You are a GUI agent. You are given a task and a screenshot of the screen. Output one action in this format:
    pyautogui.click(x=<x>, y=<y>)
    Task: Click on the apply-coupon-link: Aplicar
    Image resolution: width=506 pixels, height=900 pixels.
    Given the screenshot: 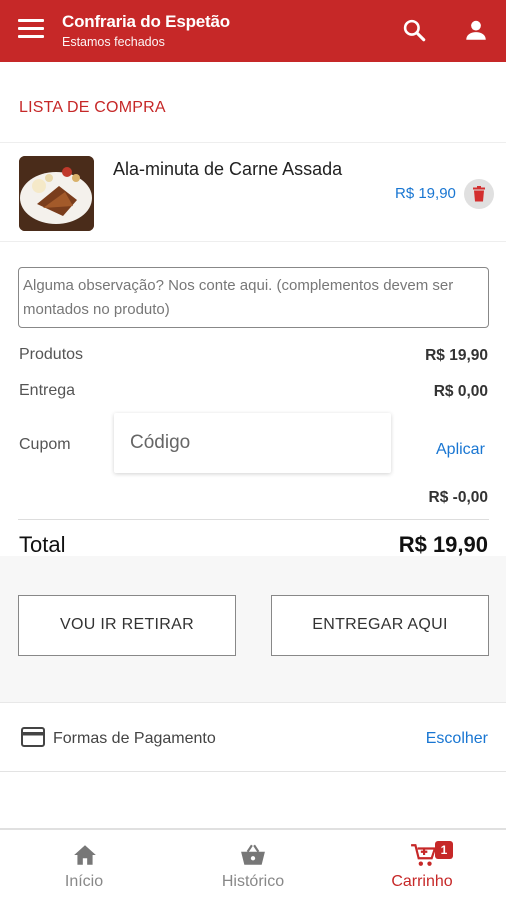 What is the action you would take?
    pyautogui.click(x=460, y=450)
    